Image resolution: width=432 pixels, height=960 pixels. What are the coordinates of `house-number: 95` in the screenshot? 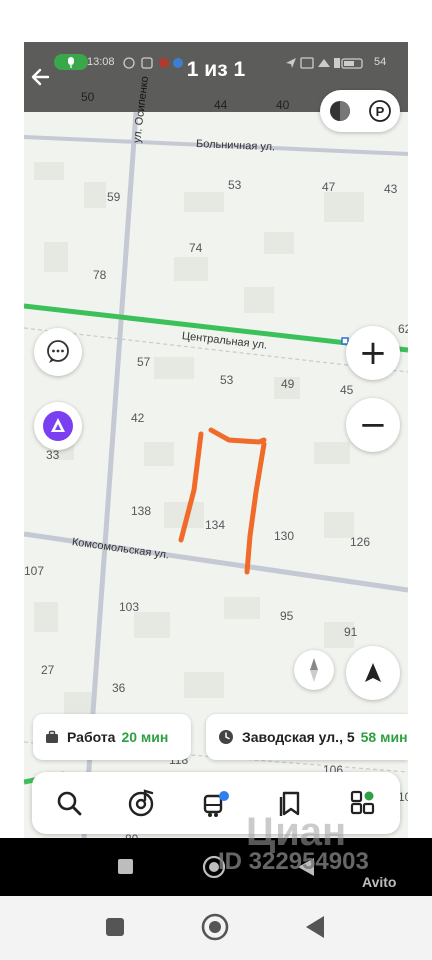 It's located at (287, 616).